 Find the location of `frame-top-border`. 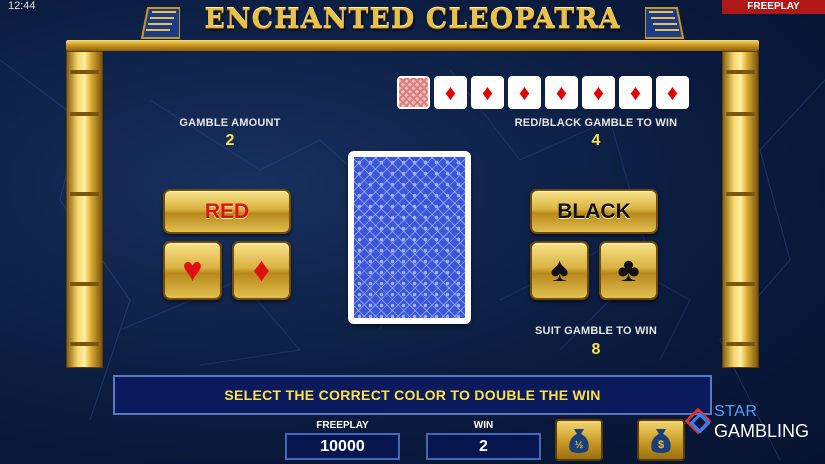

frame-top-border is located at coordinates (412, 45).